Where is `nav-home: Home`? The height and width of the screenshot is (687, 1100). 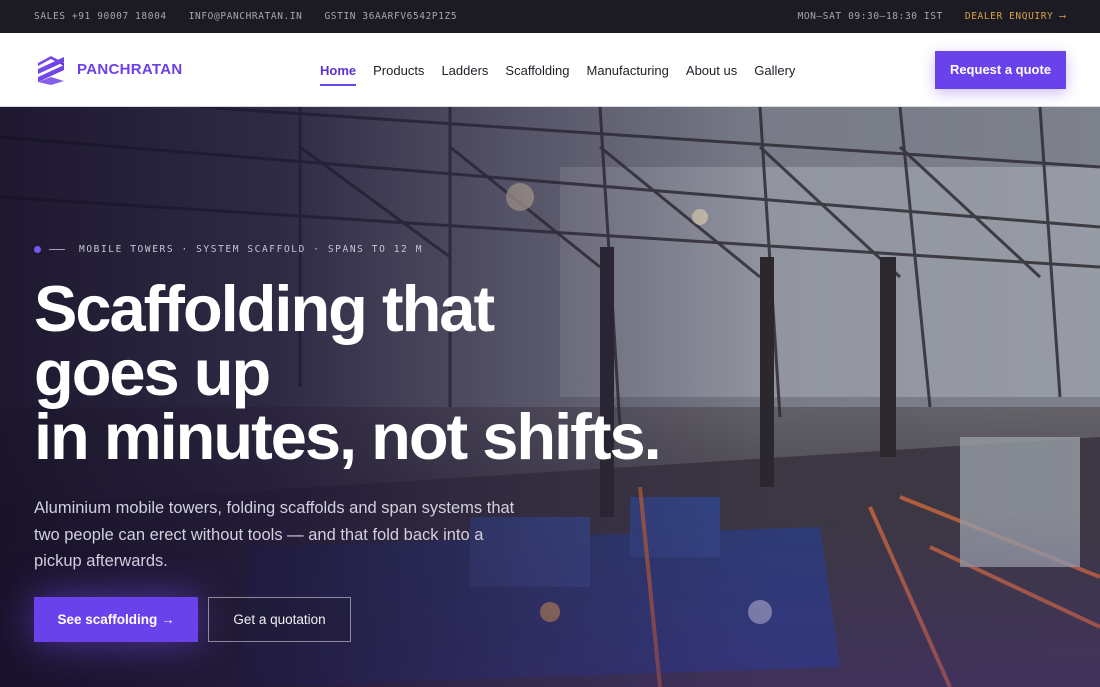
nav-home: Home is located at coordinates (338, 72).